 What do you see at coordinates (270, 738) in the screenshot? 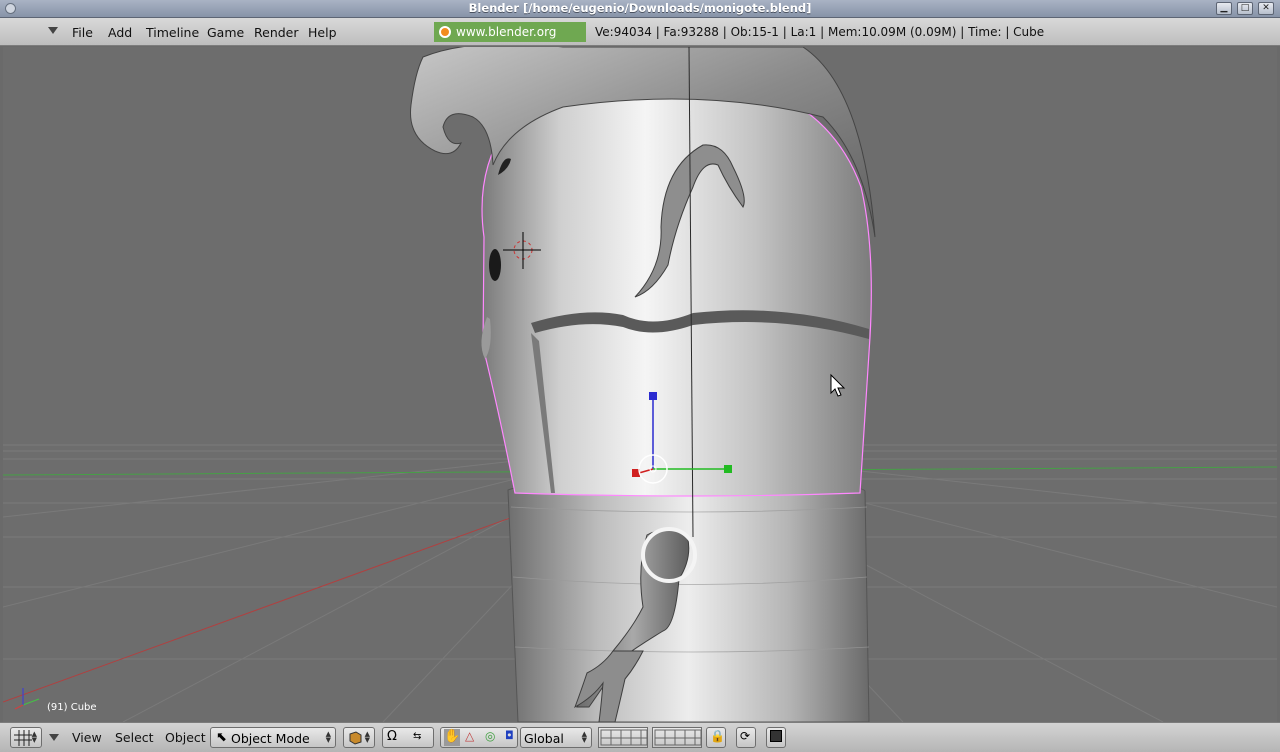
I see `mode-select-label: Object Mode` at bounding box center [270, 738].